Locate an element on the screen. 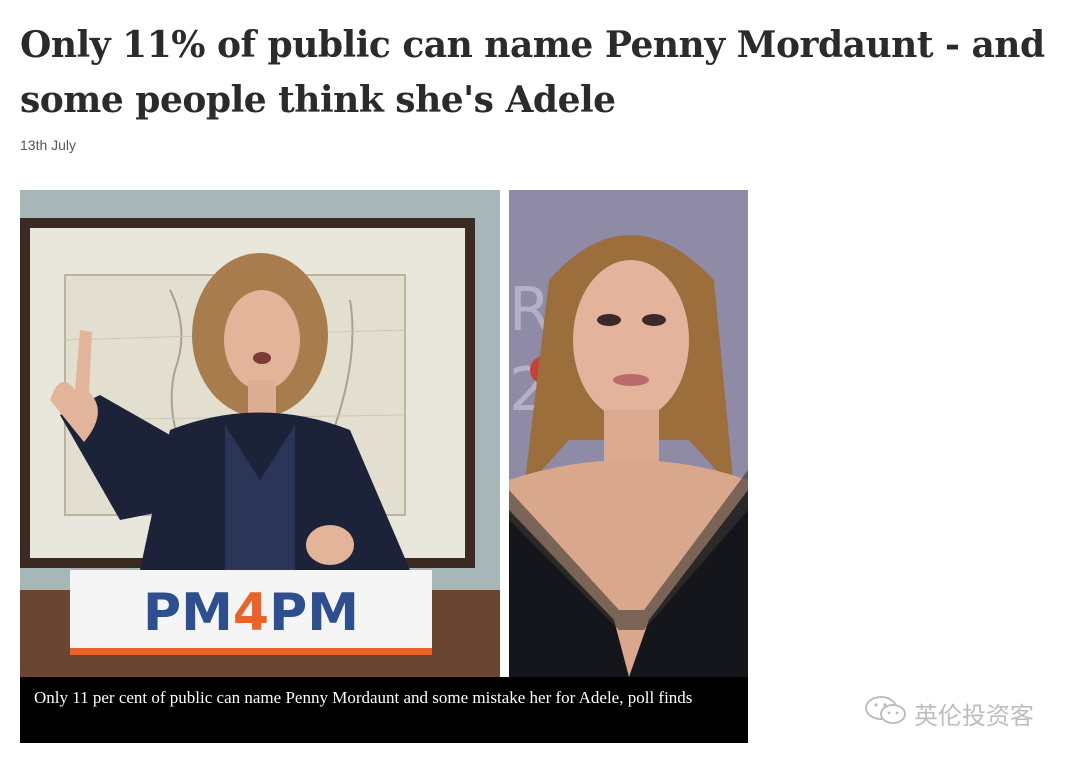 The height and width of the screenshot is (759, 1080). wechat-icon is located at coordinates (886, 713).